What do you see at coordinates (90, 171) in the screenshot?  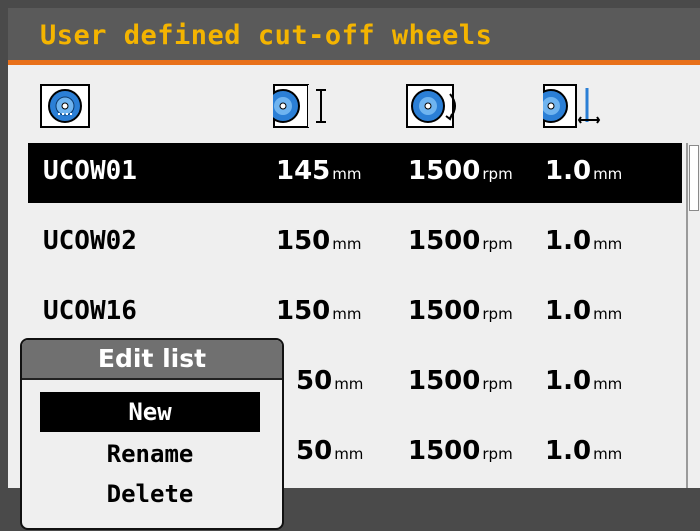 I see `wheel-name: UCOW01` at bounding box center [90, 171].